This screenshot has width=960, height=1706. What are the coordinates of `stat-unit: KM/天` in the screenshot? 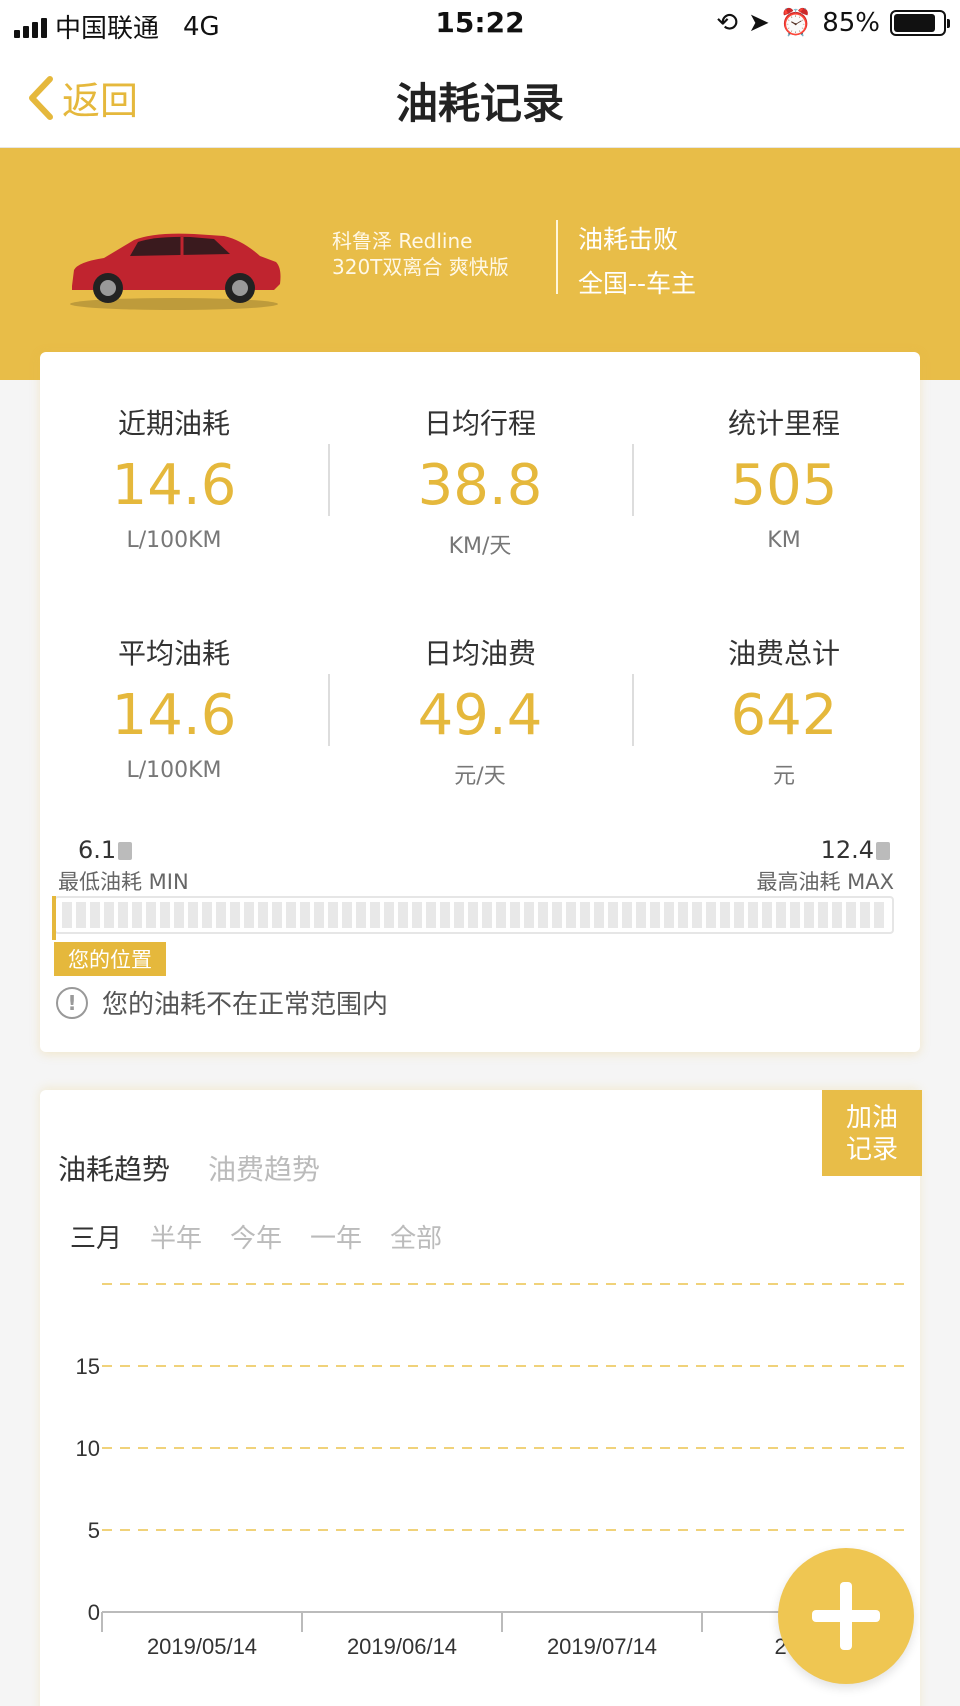 It's located at (480, 546).